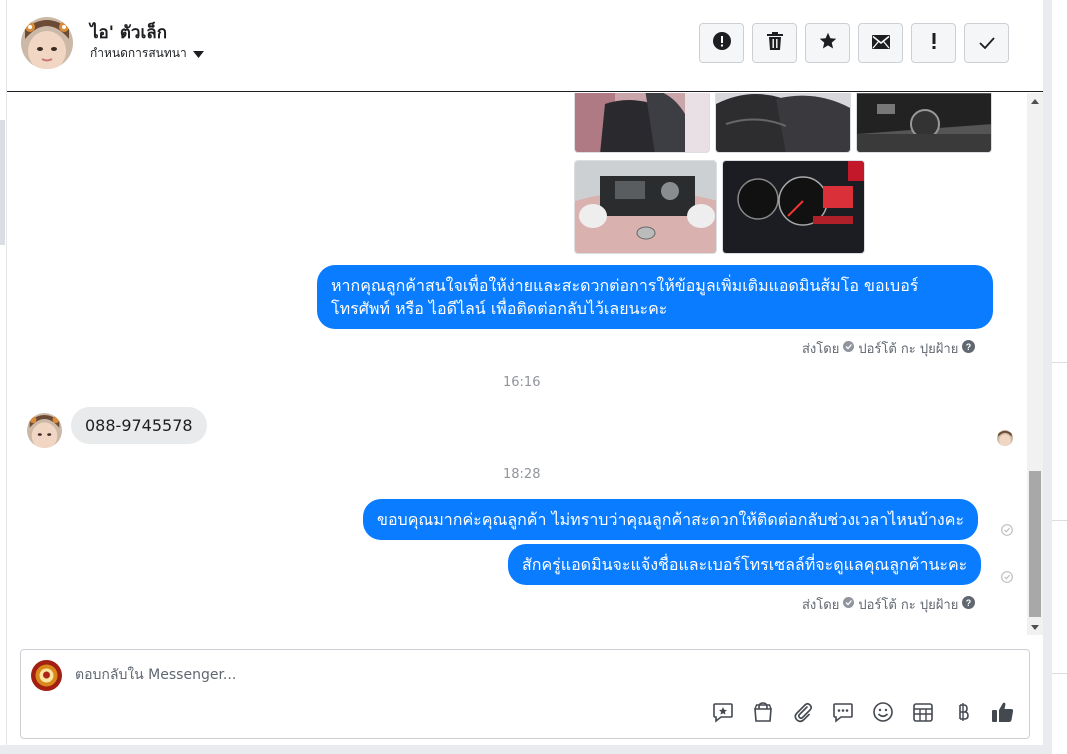  What do you see at coordinates (198, 54) in the screenshot?
I see `caret-down-icon` at bounding box center [198, 54].